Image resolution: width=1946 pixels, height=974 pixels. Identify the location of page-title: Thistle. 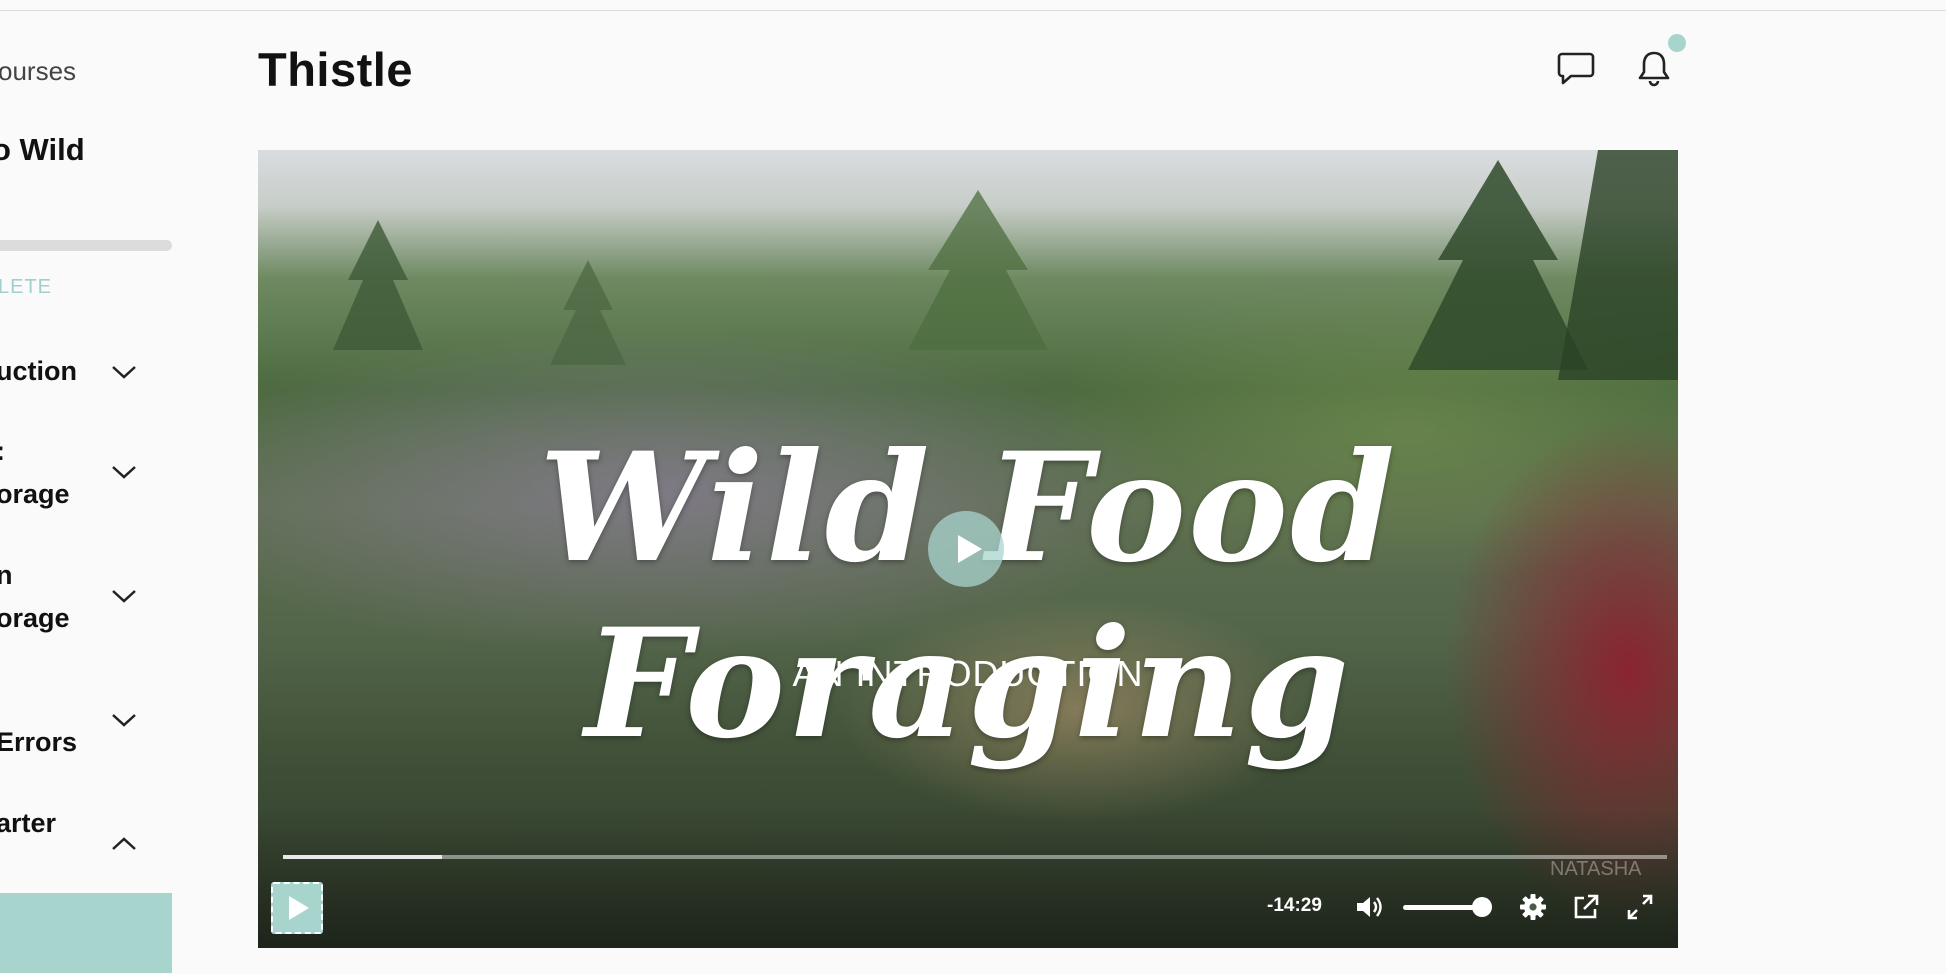
(335, 69).